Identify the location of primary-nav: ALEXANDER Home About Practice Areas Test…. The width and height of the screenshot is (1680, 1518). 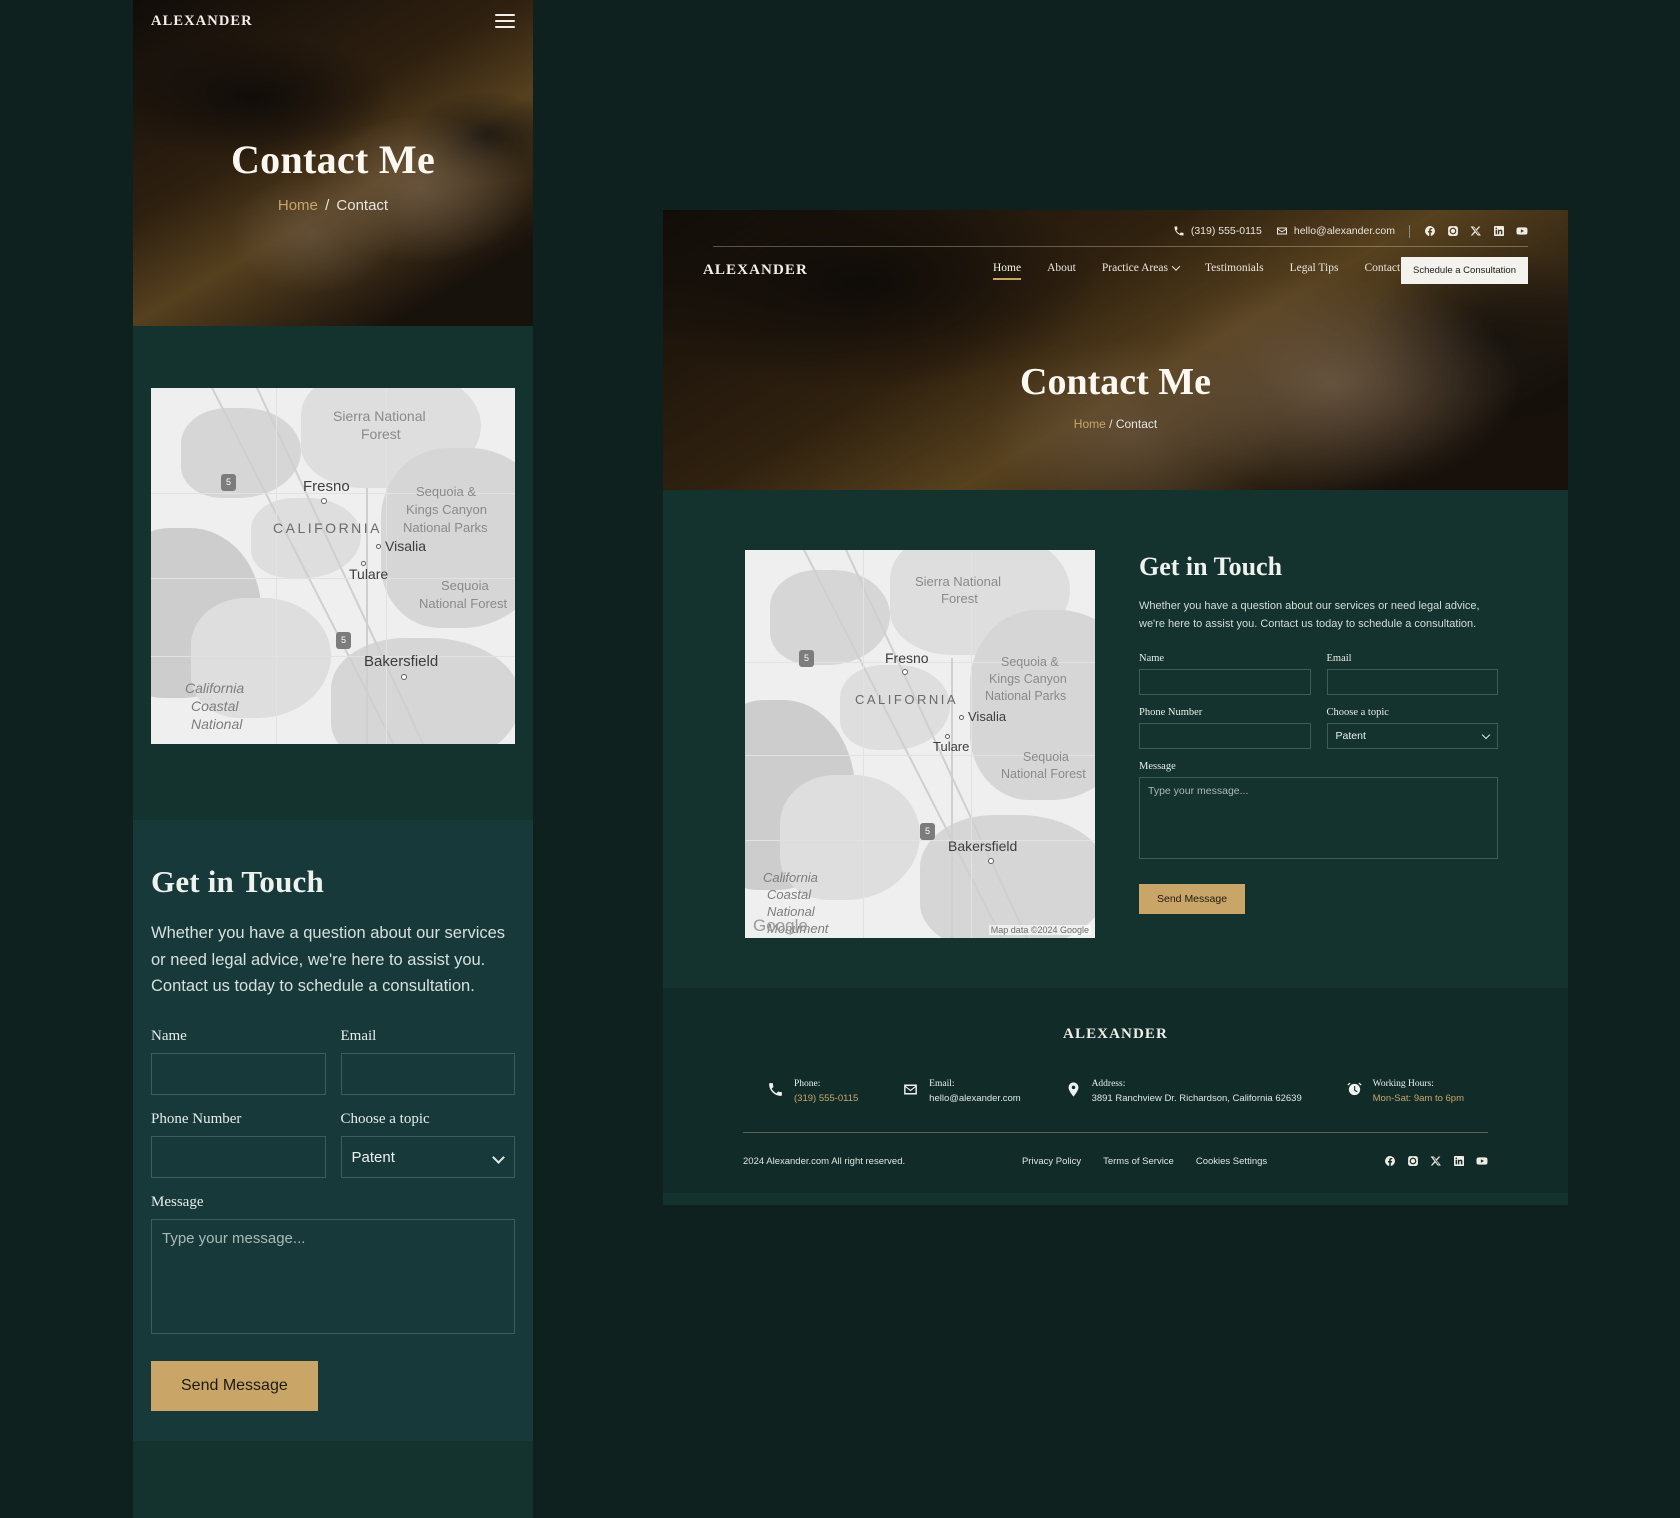
(1115, 270).